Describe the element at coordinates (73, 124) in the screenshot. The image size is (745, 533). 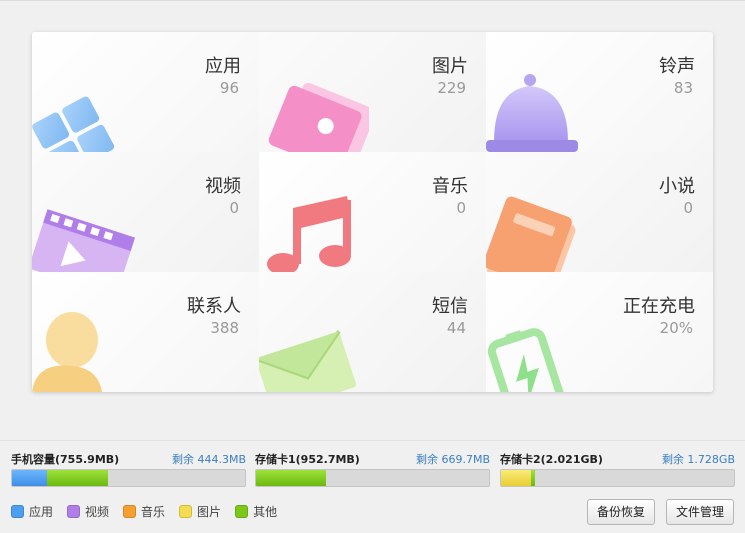
I see `apps-icon` at that location.